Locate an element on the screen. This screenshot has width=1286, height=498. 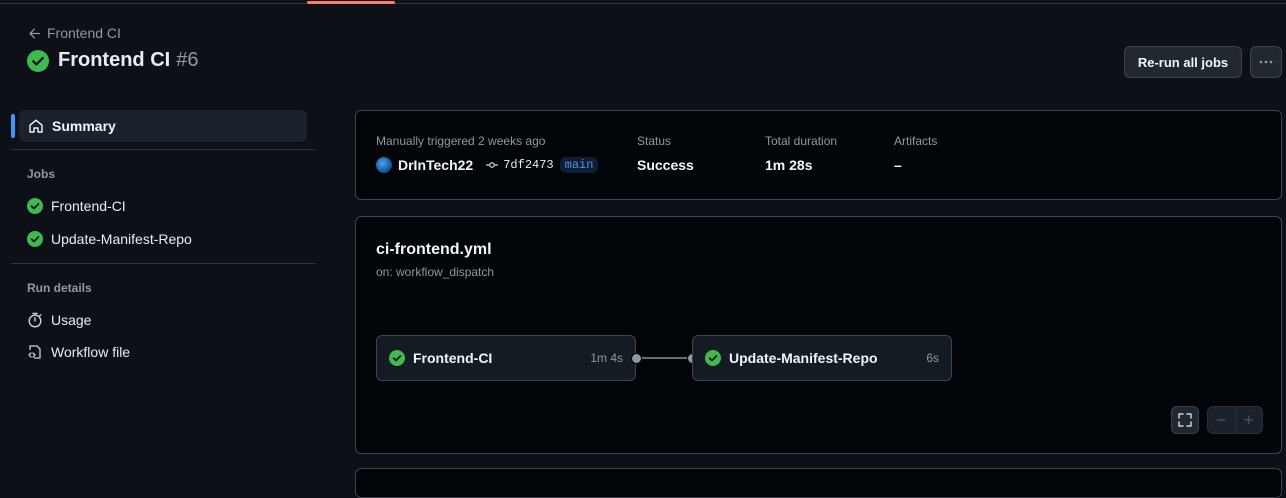
sidebar-job-label: Update-Manifest-Repo is located at coordinates (121, 239).